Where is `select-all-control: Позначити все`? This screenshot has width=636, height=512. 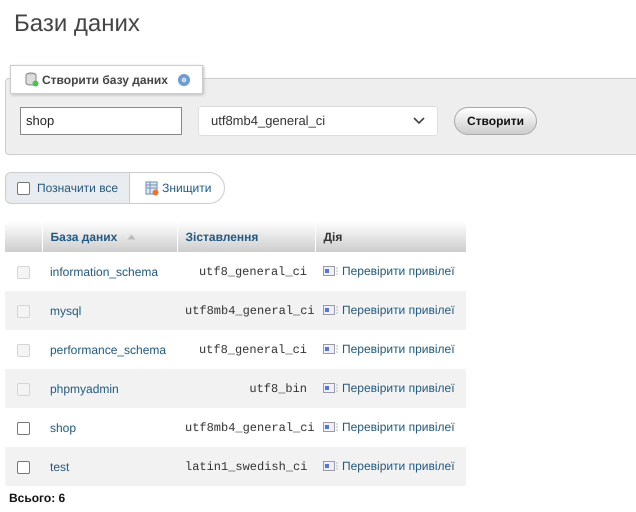 select-all-control: Позначити все is located at coordinates (67, 188).